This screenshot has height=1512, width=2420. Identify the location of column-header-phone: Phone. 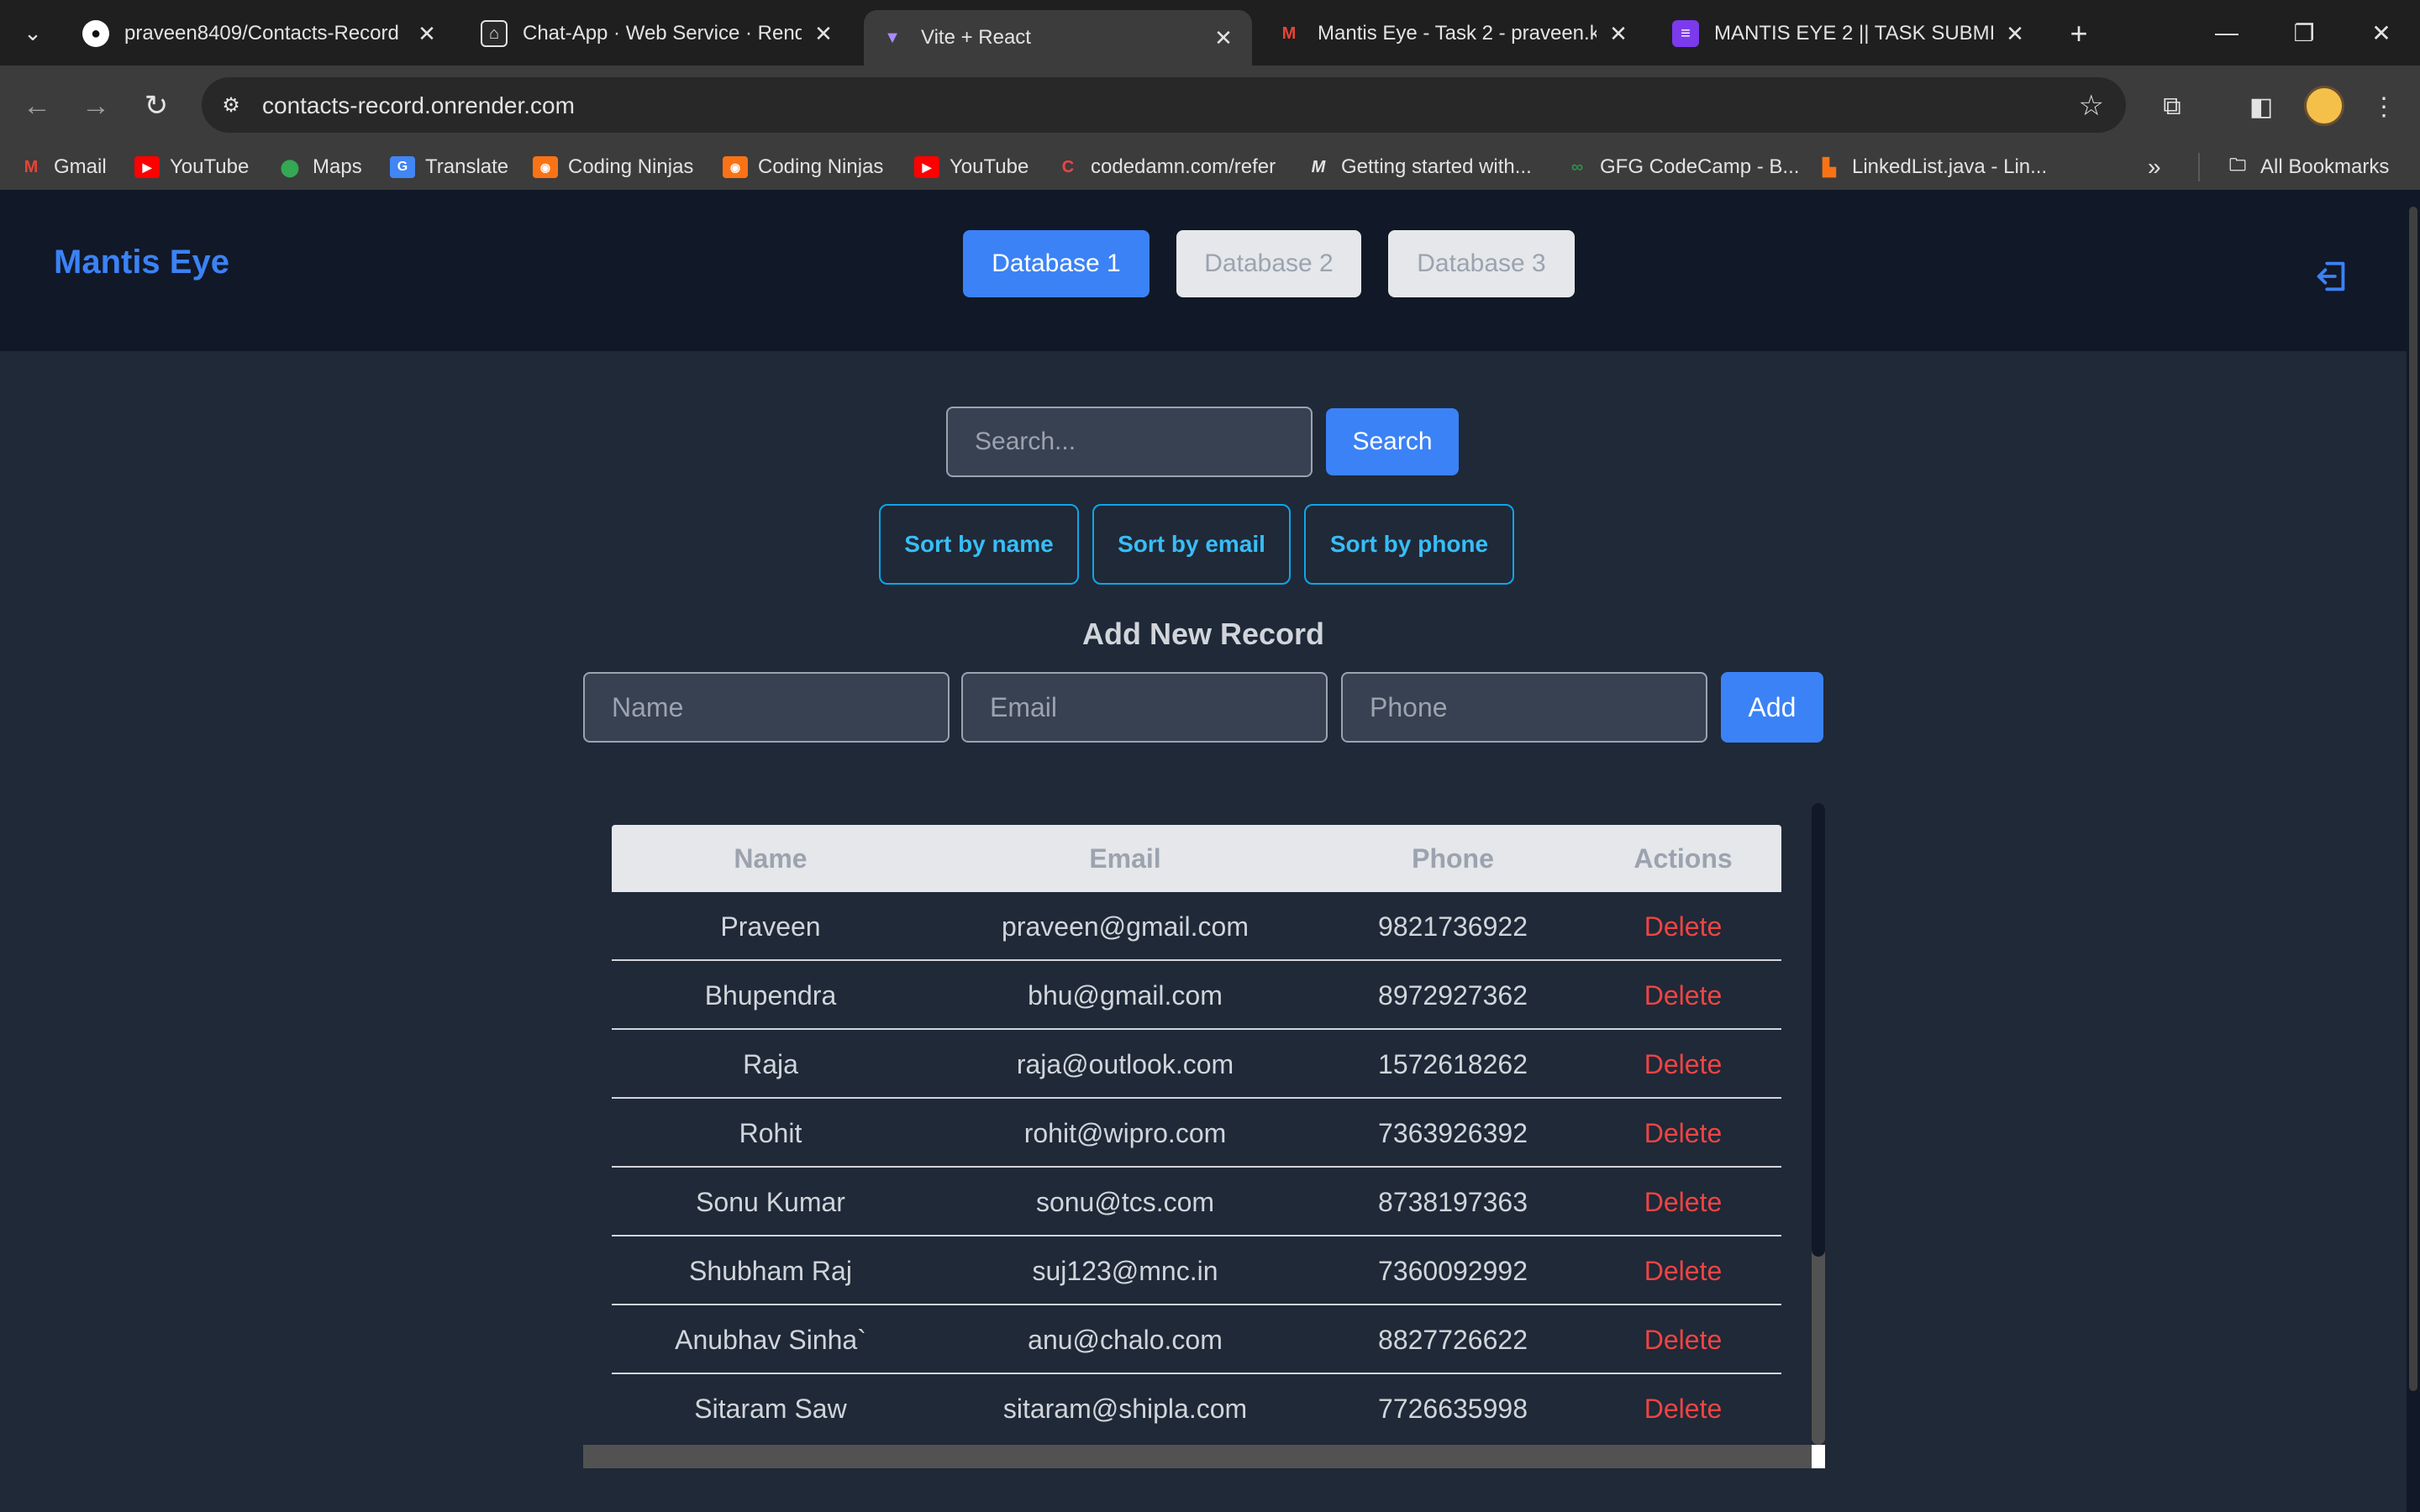
(1453, 858).